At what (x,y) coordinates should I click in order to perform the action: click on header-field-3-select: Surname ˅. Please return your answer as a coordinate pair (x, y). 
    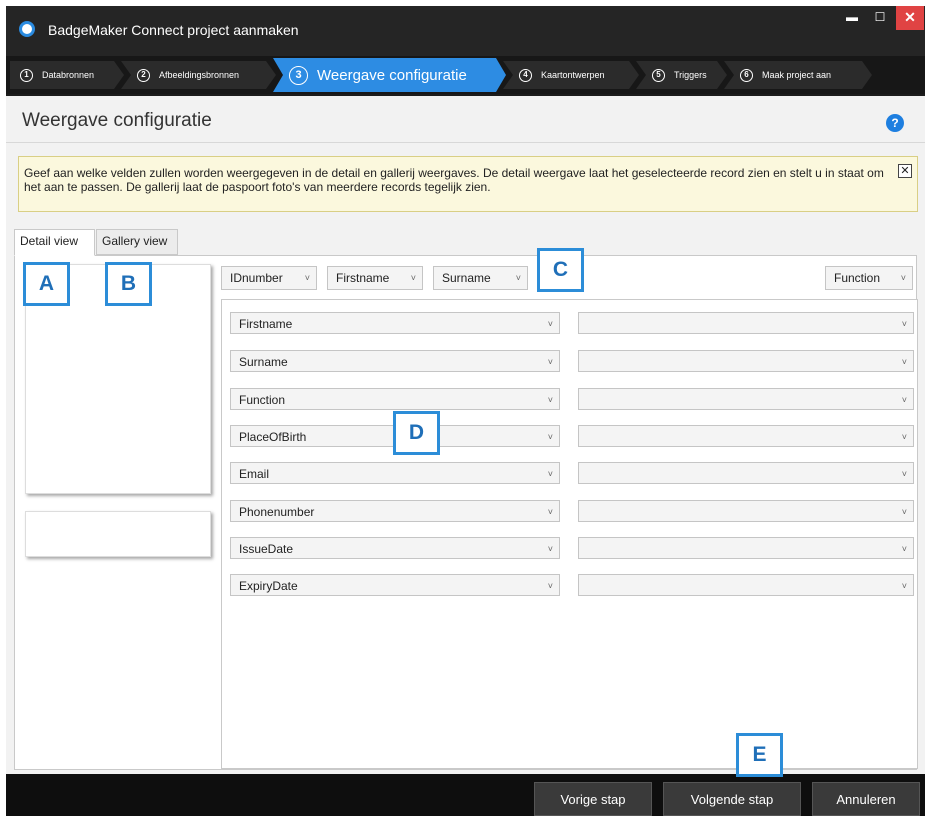
    Looking at the image, I should click on (480, 278).